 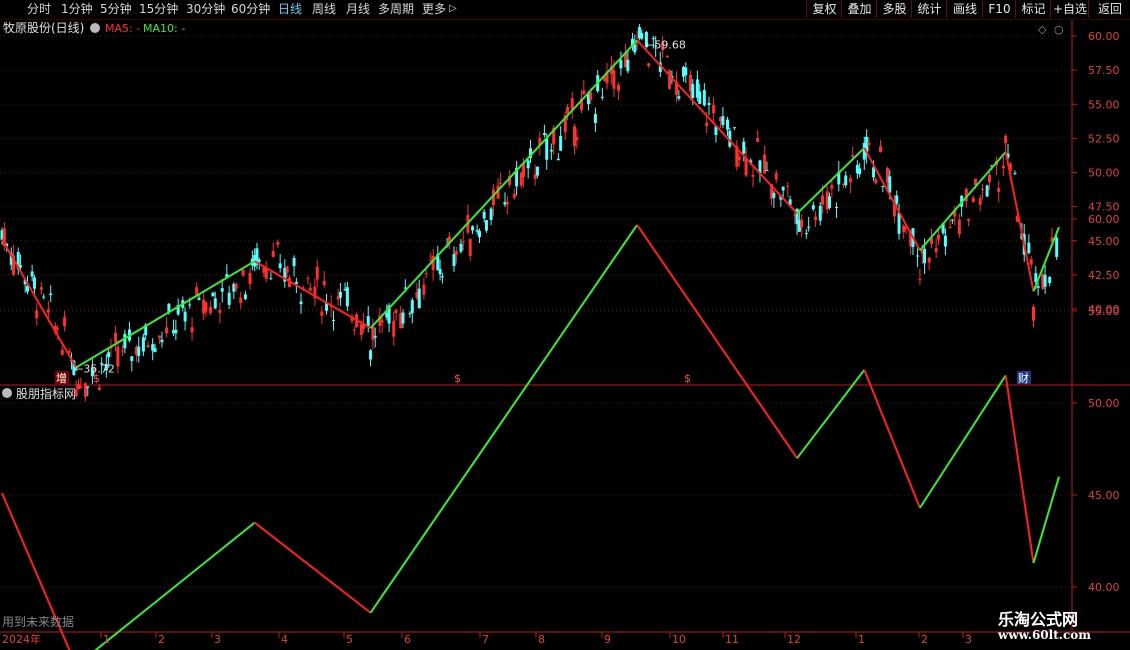 What do you see at coordinates (284, 639) in the screenshot?
I see `x-tick-label: 4` at bounding box center [284, 639].